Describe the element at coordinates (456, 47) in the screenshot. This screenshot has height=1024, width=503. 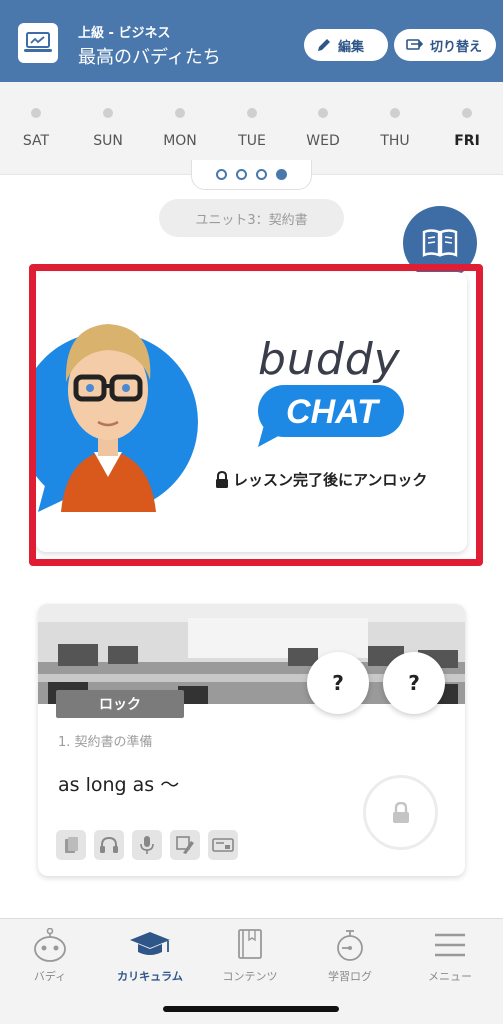
I see `switch-button-label: 切り替え` at that location.